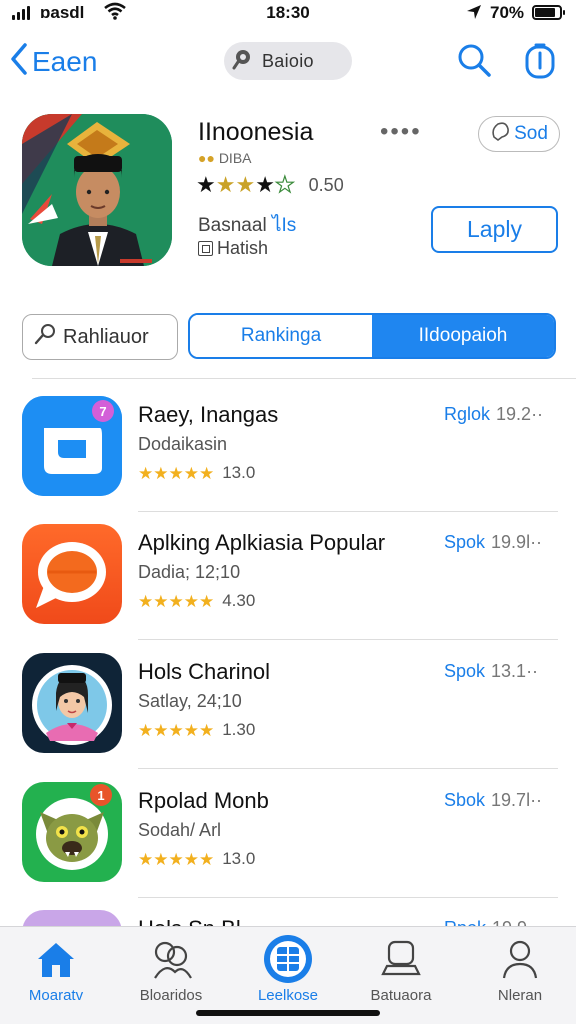 The width and height of the screenshot is (576, 1024). Describe the element at coordinates (204, 671) in the screenshot. I see `list-item-title: Hols Charinol` at that location.